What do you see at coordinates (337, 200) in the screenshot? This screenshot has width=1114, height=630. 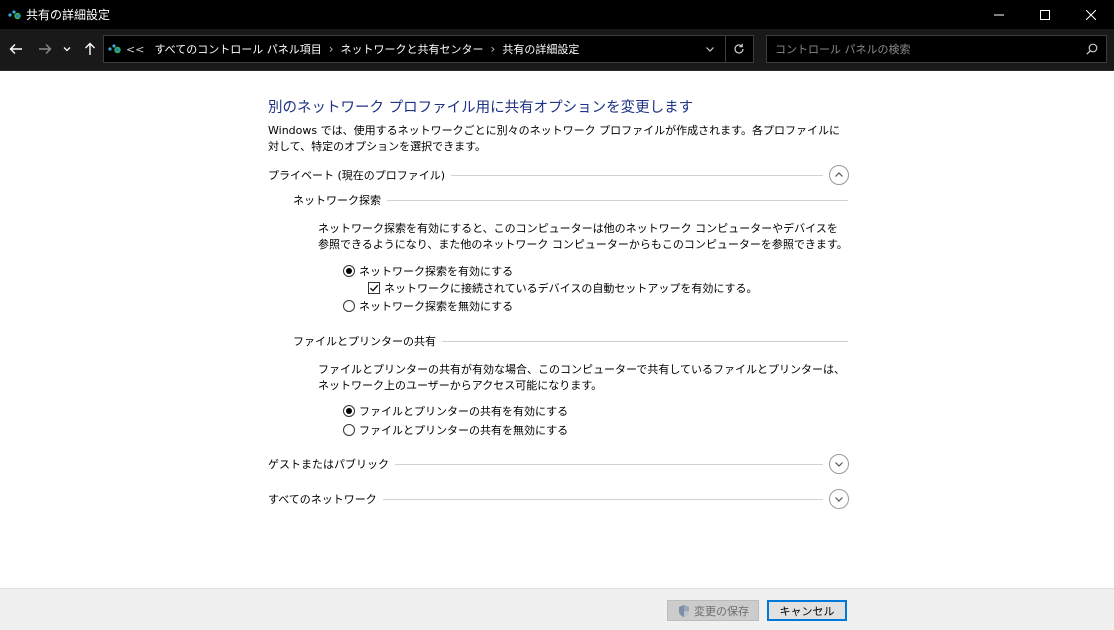 I see `network-discovery-title: ネットワーク探索` at bounding box center [337, 200].